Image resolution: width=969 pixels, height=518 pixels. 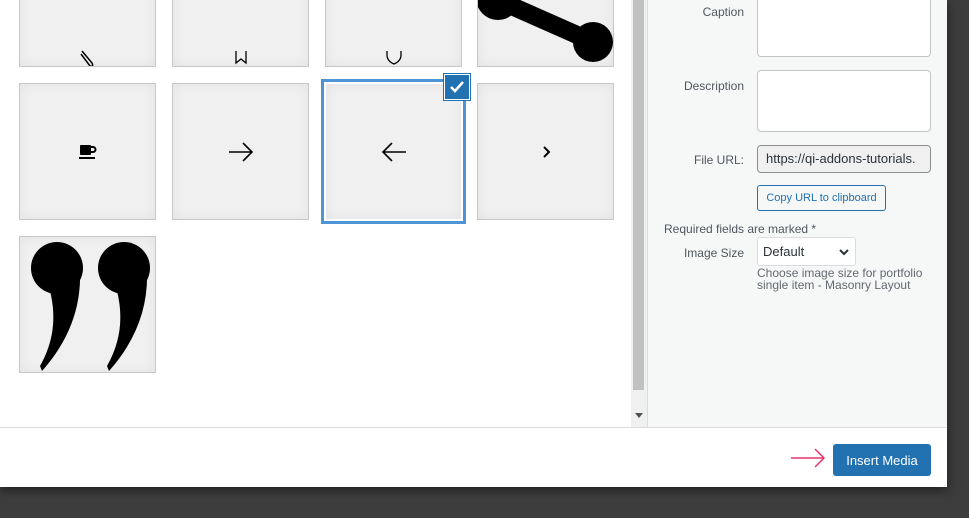 I want to click on attachment-paperclip, so click(x=87, y=33).